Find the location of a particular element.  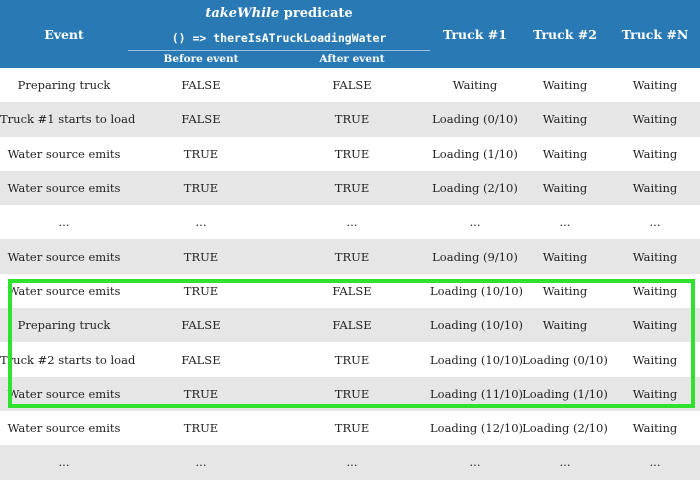

header-after-event: After event is located at coordinates (352, 59).